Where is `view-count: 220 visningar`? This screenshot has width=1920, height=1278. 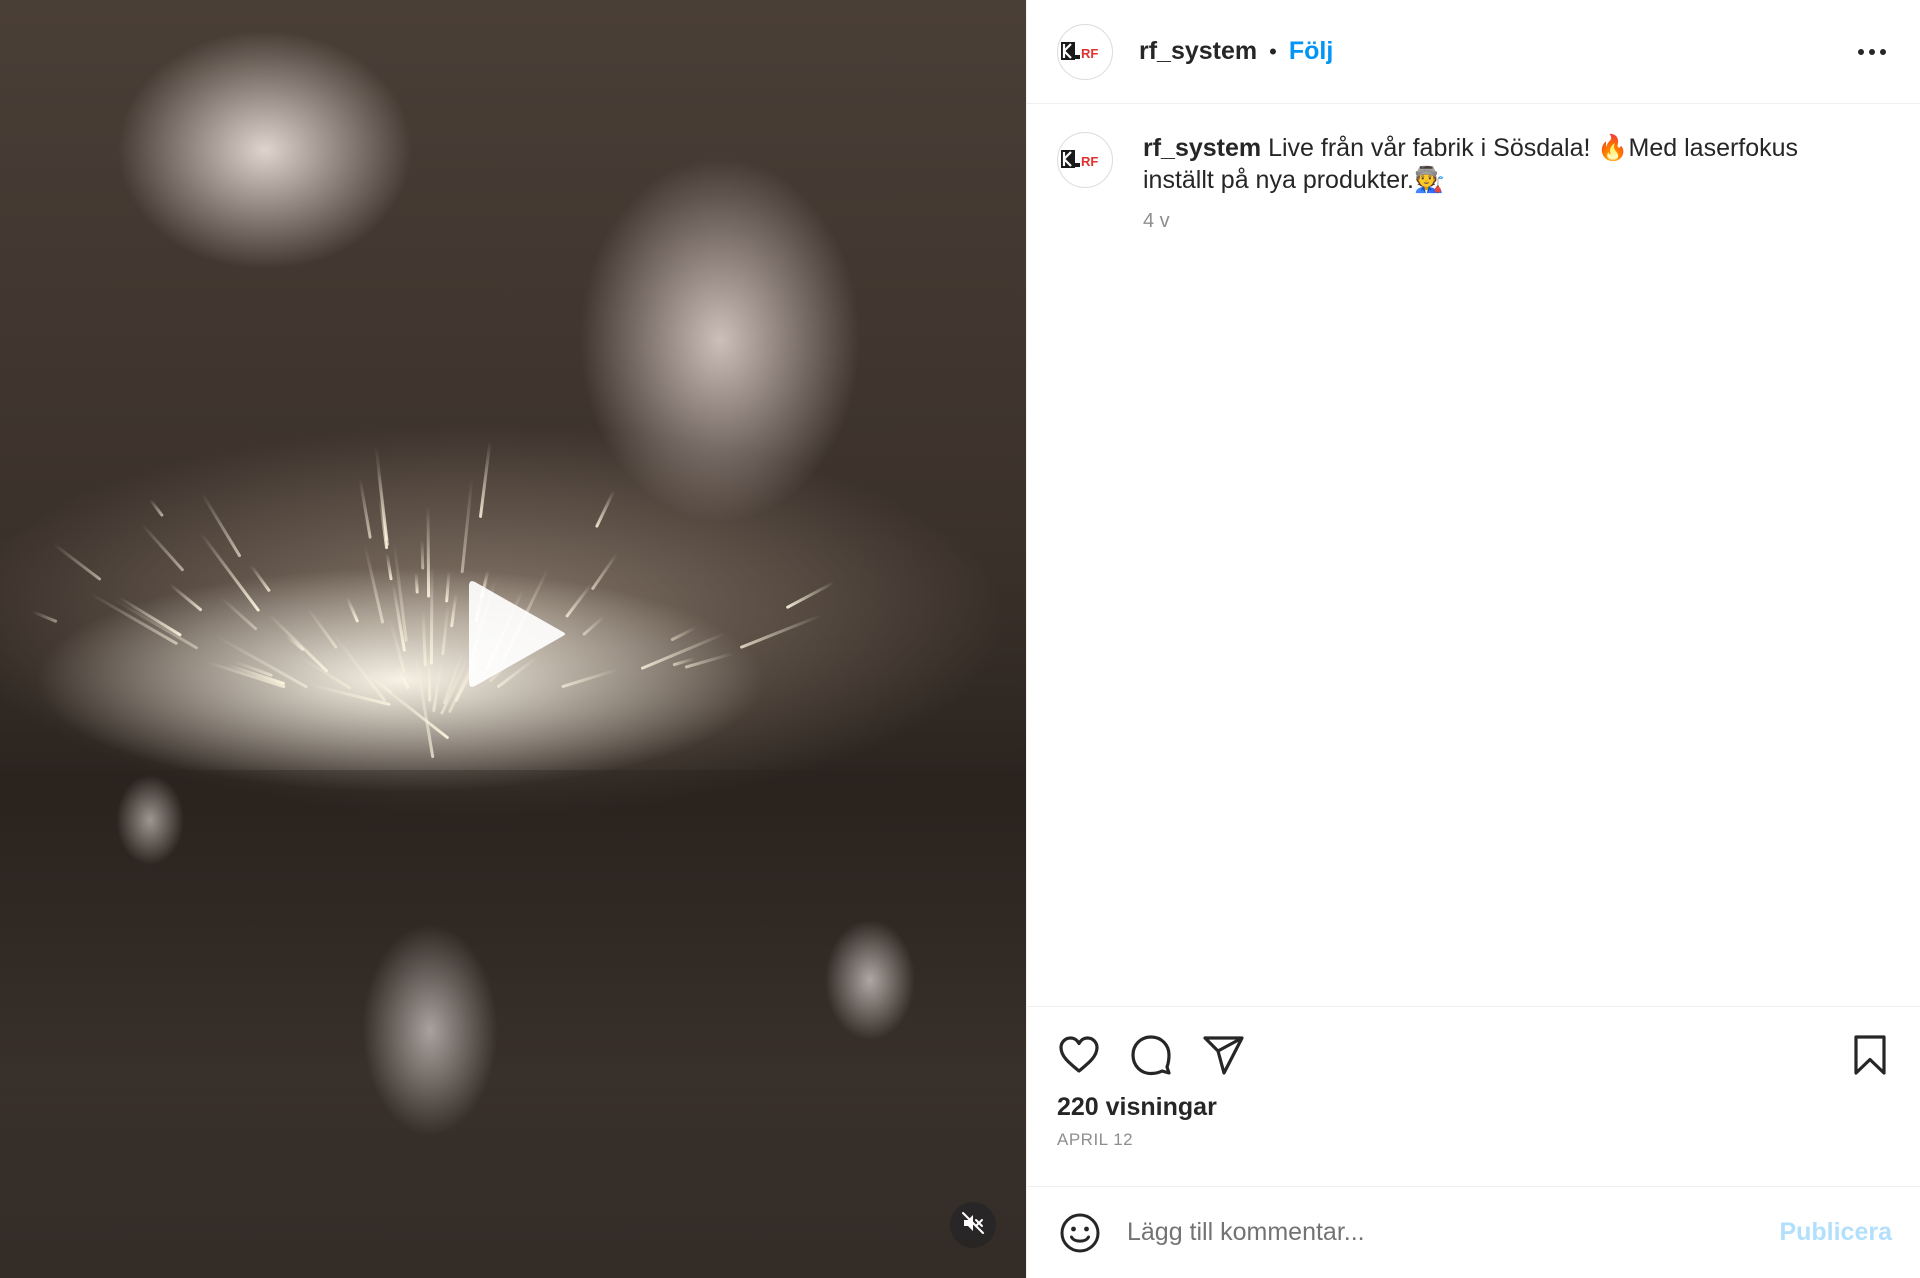
view-count: 220 visningar is located at coordinates (1474, 1107).